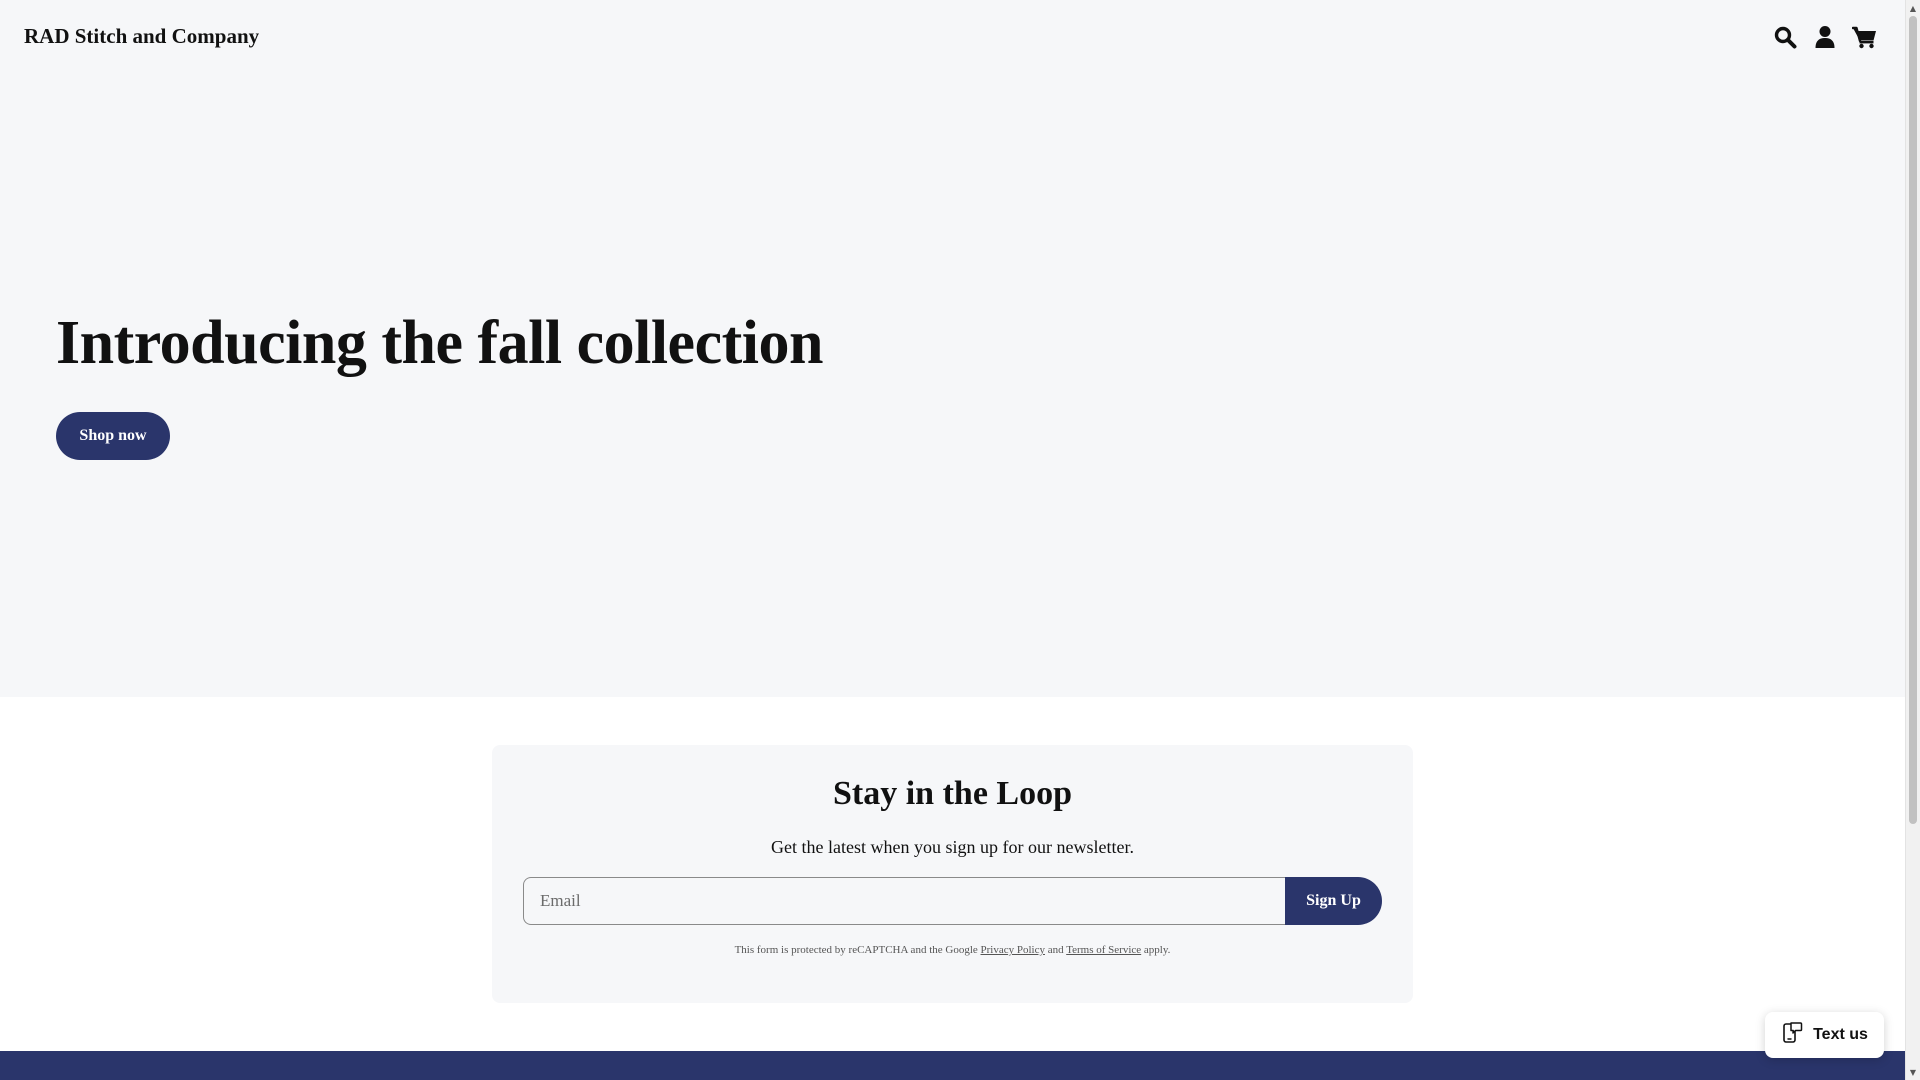 This screenshot has width=1920, height=1080. Describe the element at coordinates (1157, 950) in the screenshot. I see `legal-suffix: apply.` at that location.